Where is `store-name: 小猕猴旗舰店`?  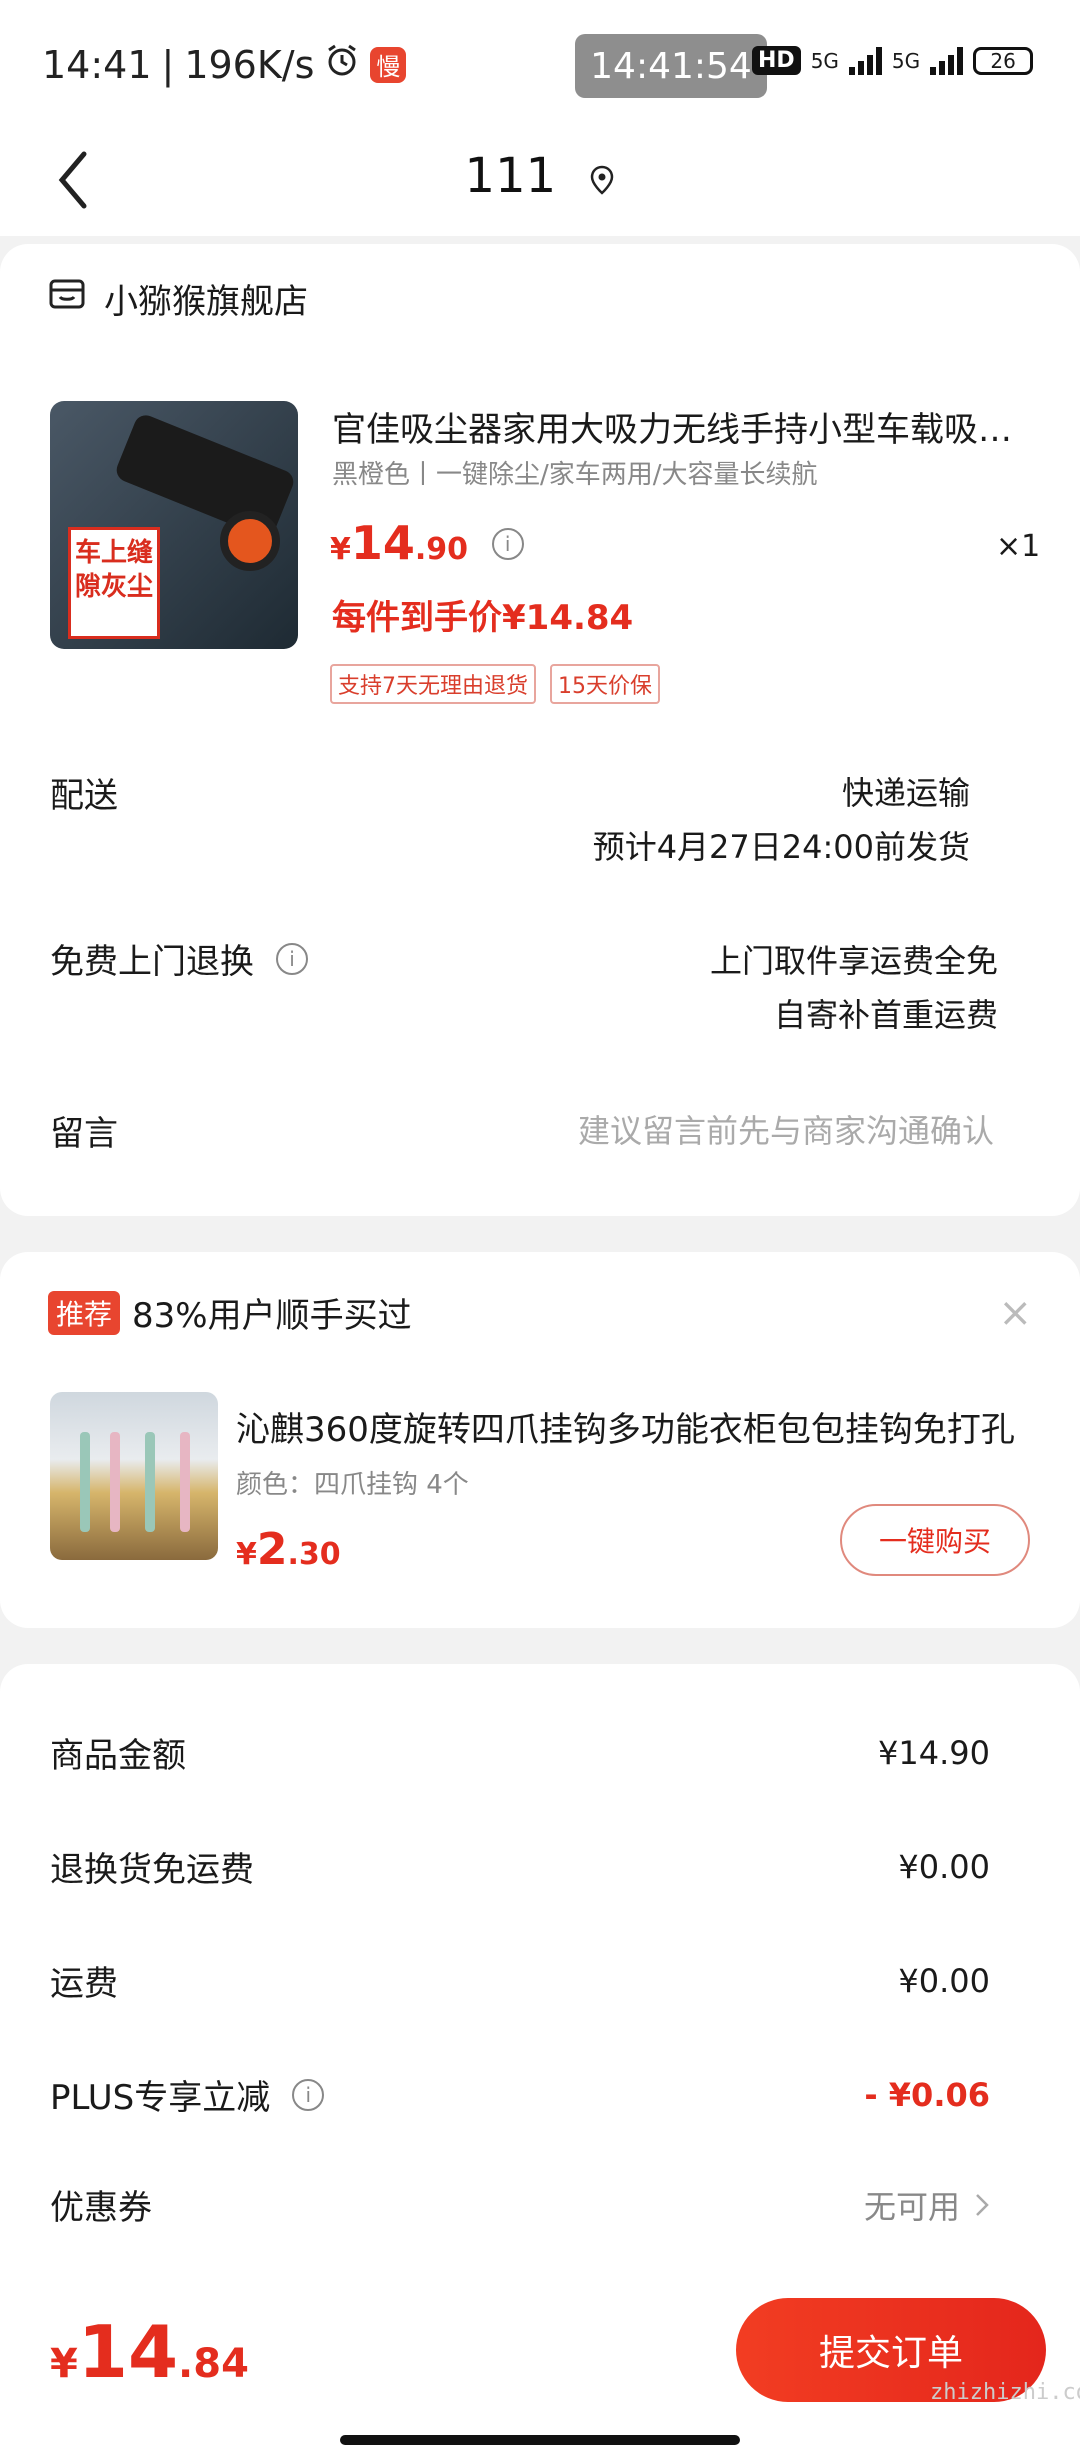
store-name: 小猕猴旗舰店 is located at coordinates (206, 302).